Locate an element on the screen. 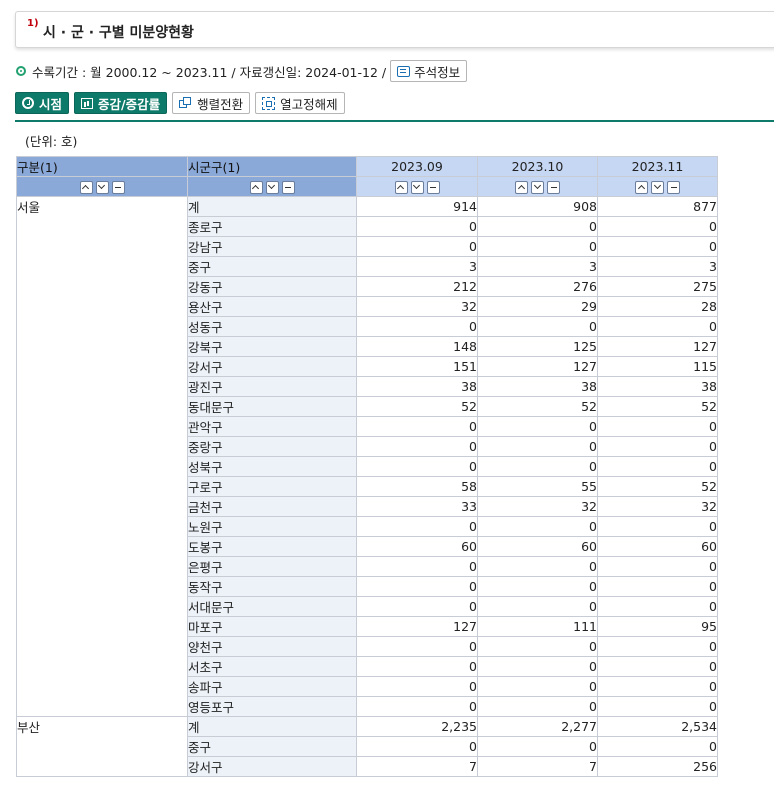  value-cell: 914 is located at coordinates (417, 206).